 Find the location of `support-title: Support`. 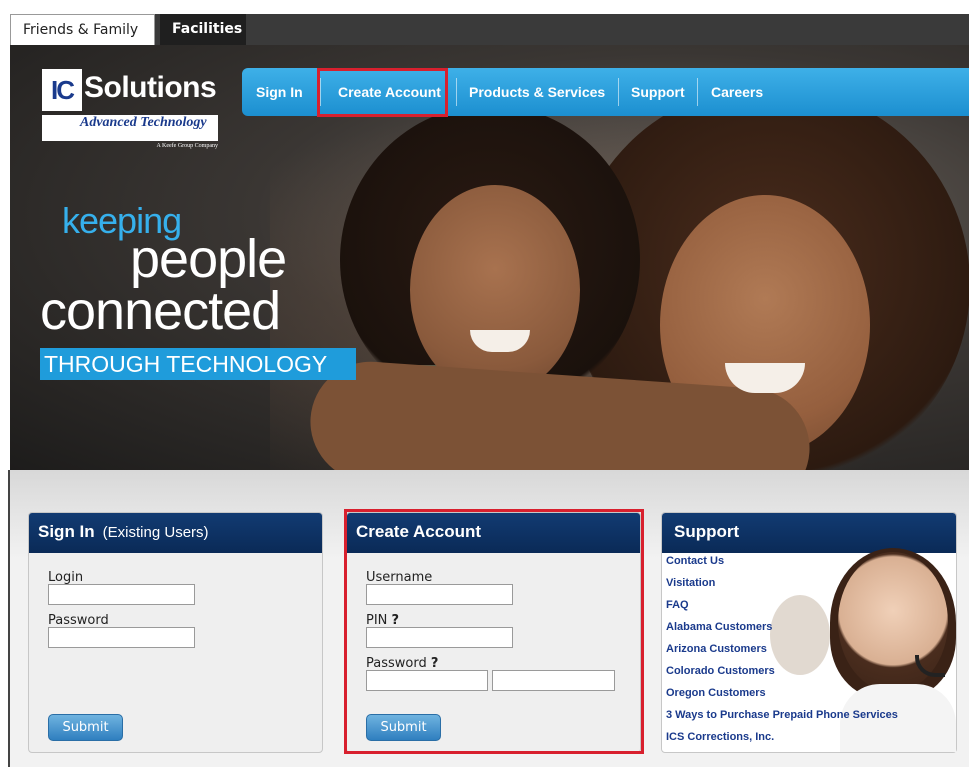

support-title: Support is located at coordinates (707, 531).